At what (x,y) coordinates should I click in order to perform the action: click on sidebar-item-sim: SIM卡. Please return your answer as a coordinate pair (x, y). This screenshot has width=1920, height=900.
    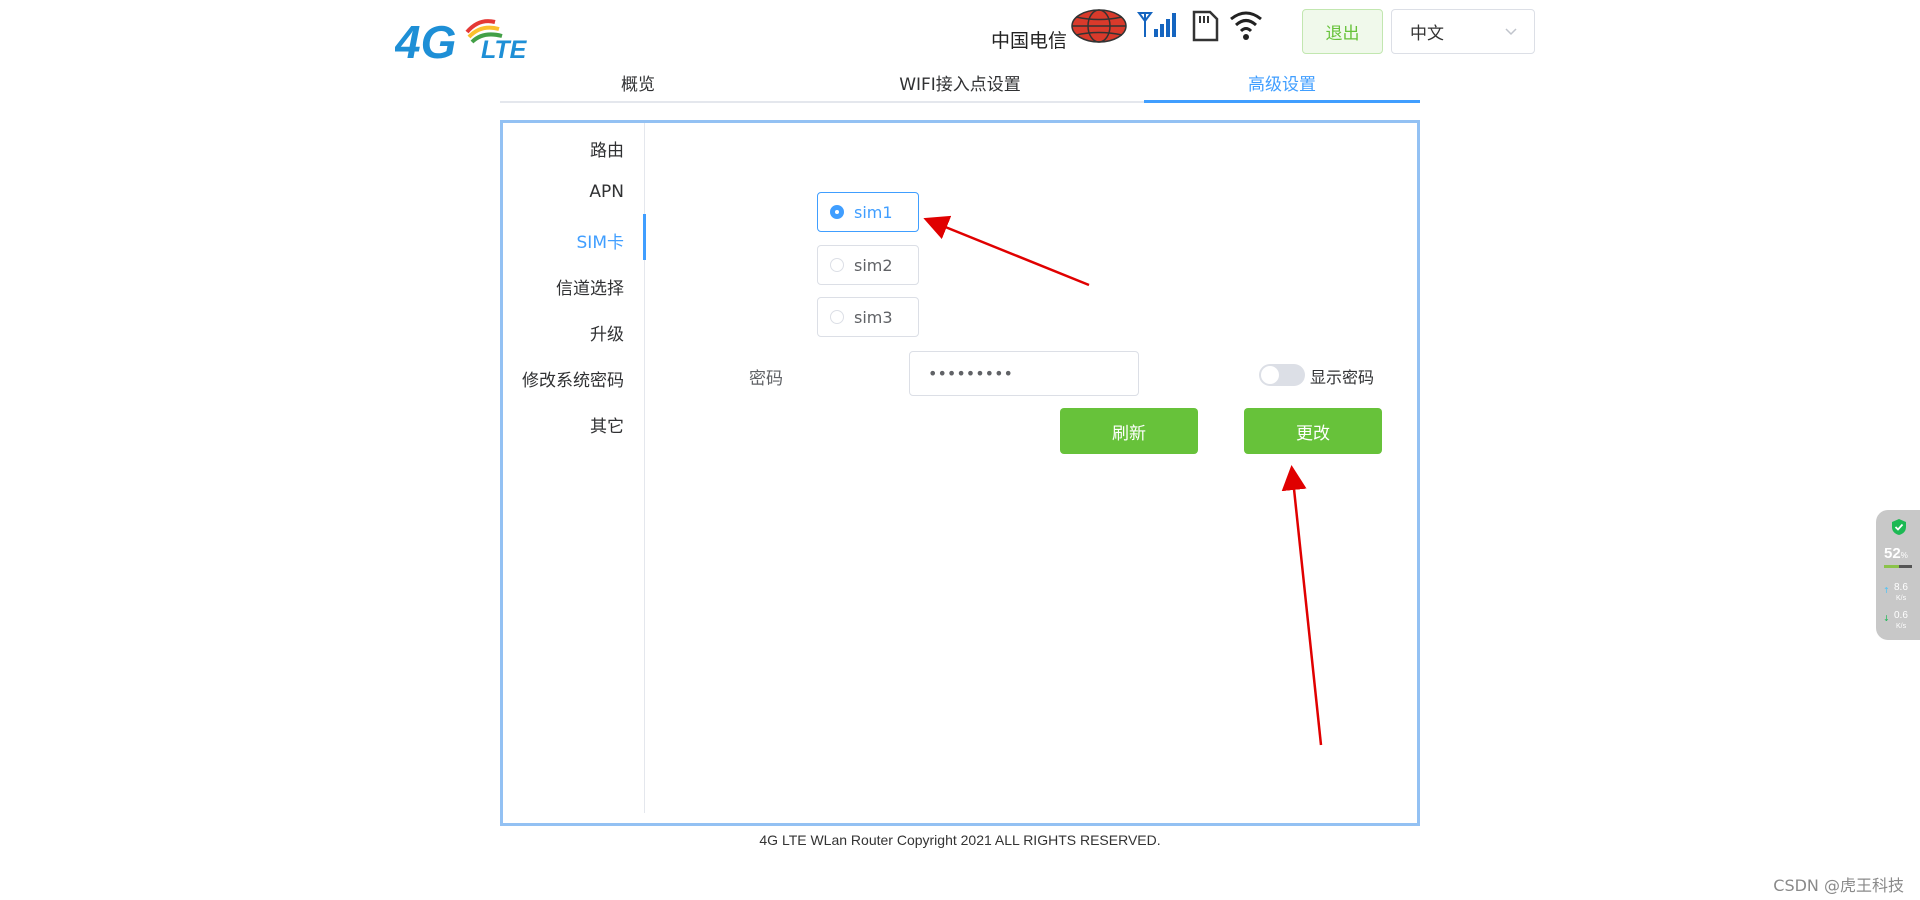
    Looking at the image, I should click on (600, 240).